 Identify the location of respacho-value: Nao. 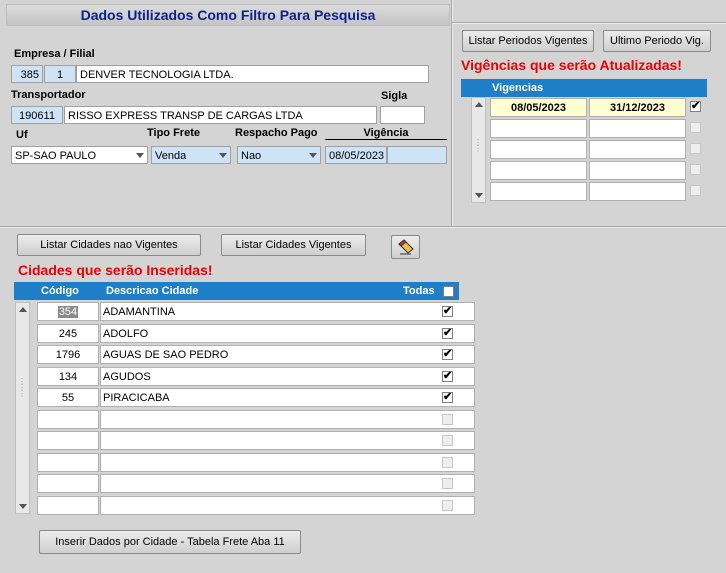
(251, 156).